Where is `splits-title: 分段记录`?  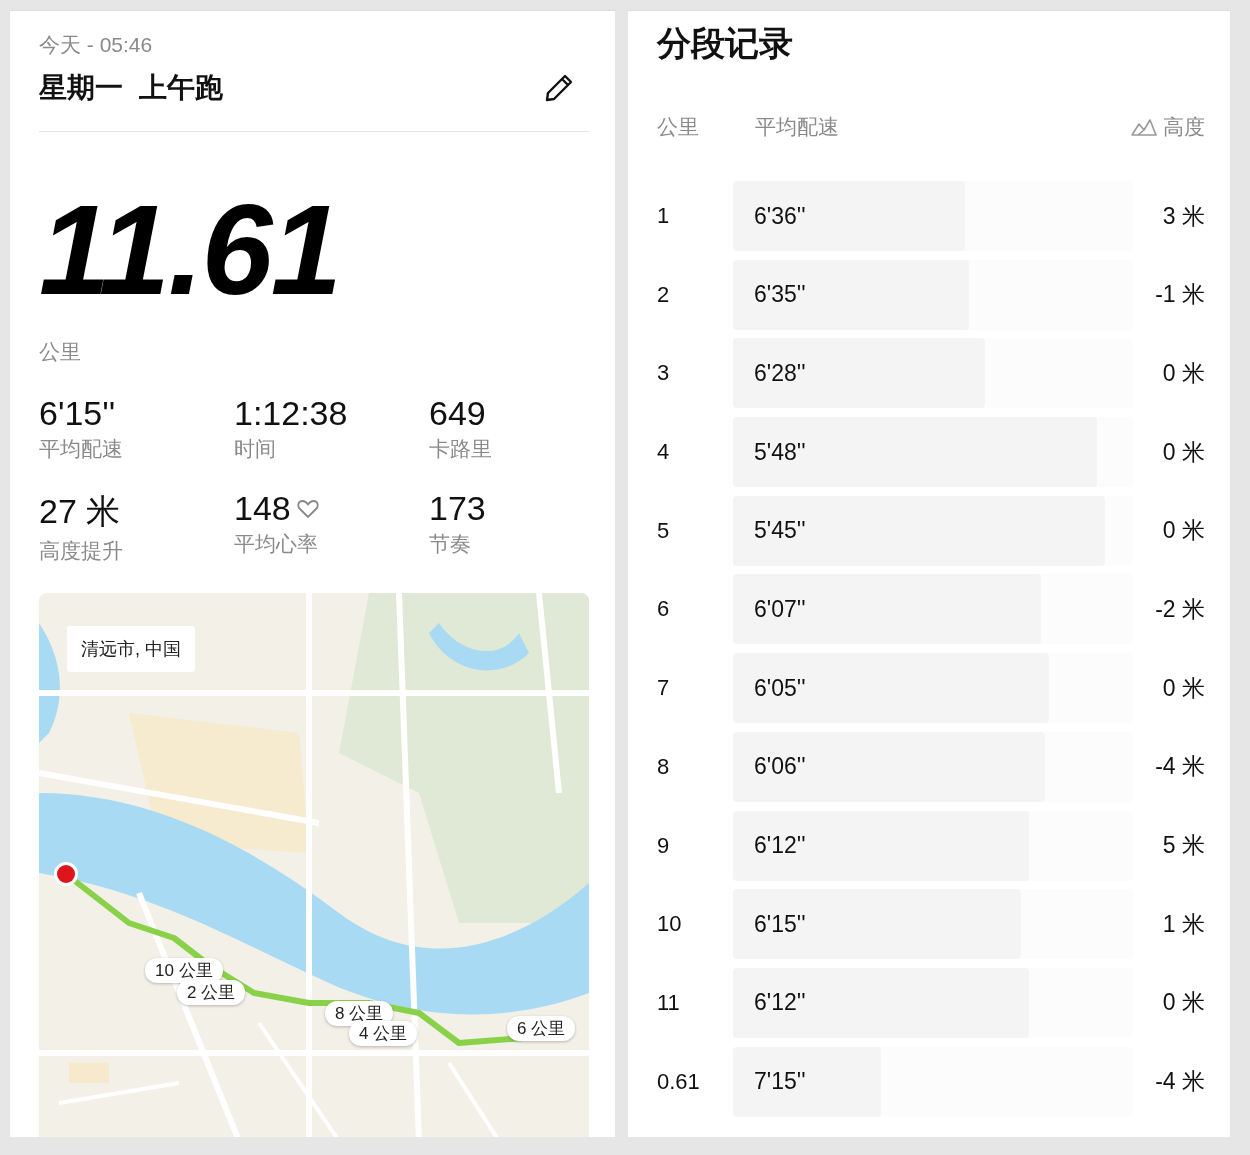 splits-title: 分段记录 is located at coordinates (725, 43).